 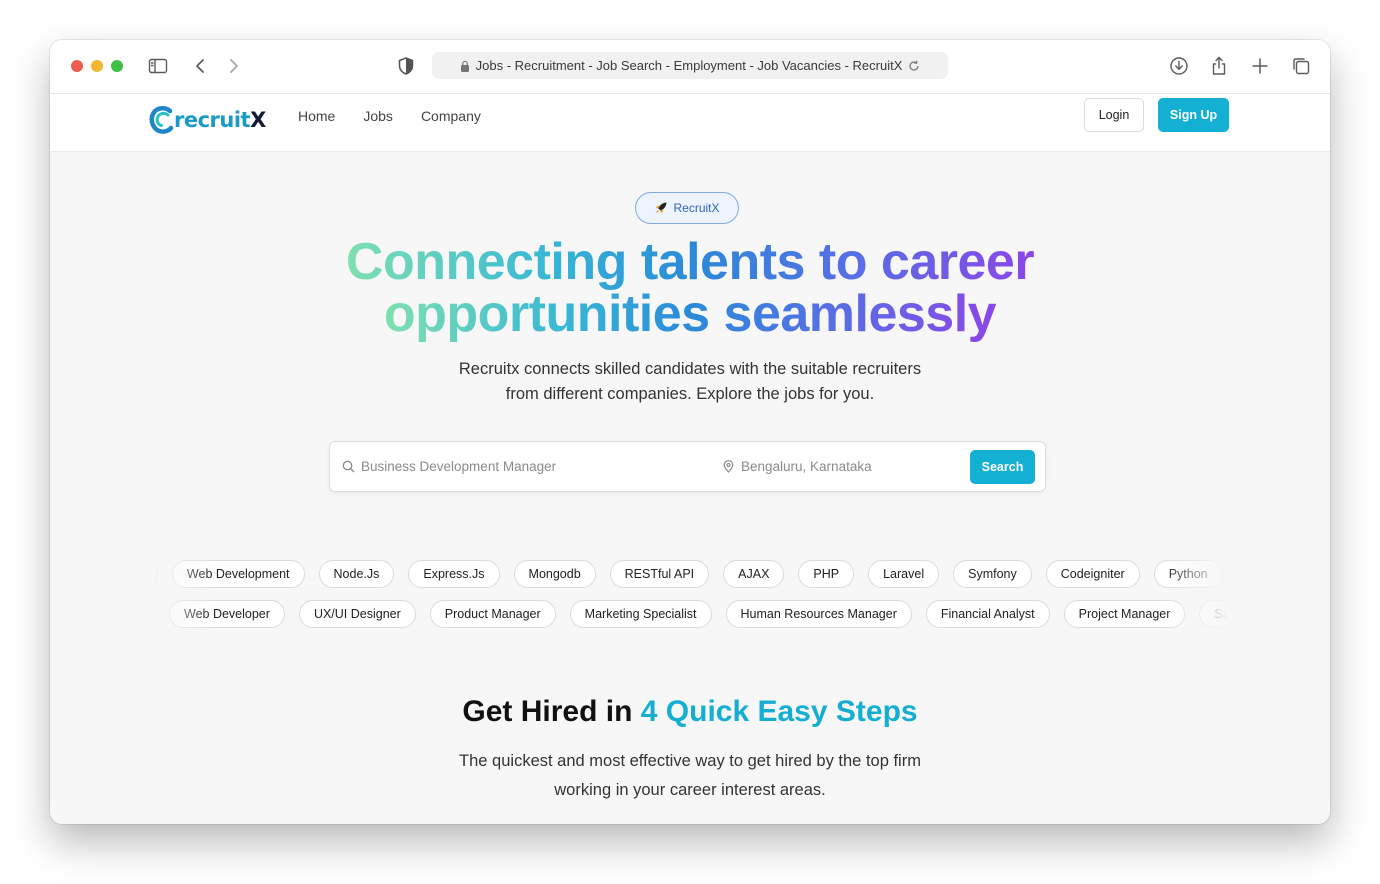 I want to click on steps-heading: Get Hired in 4 Quick Easy Steps, so click(x=690, y=712).